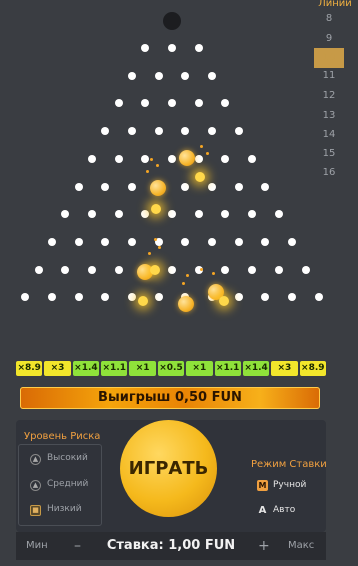 The width and height of the screenshot is (358, 566). Describe the element at coordinates (301, 546) in the screenshot. I see `max-bet-button: Макс` at that location.